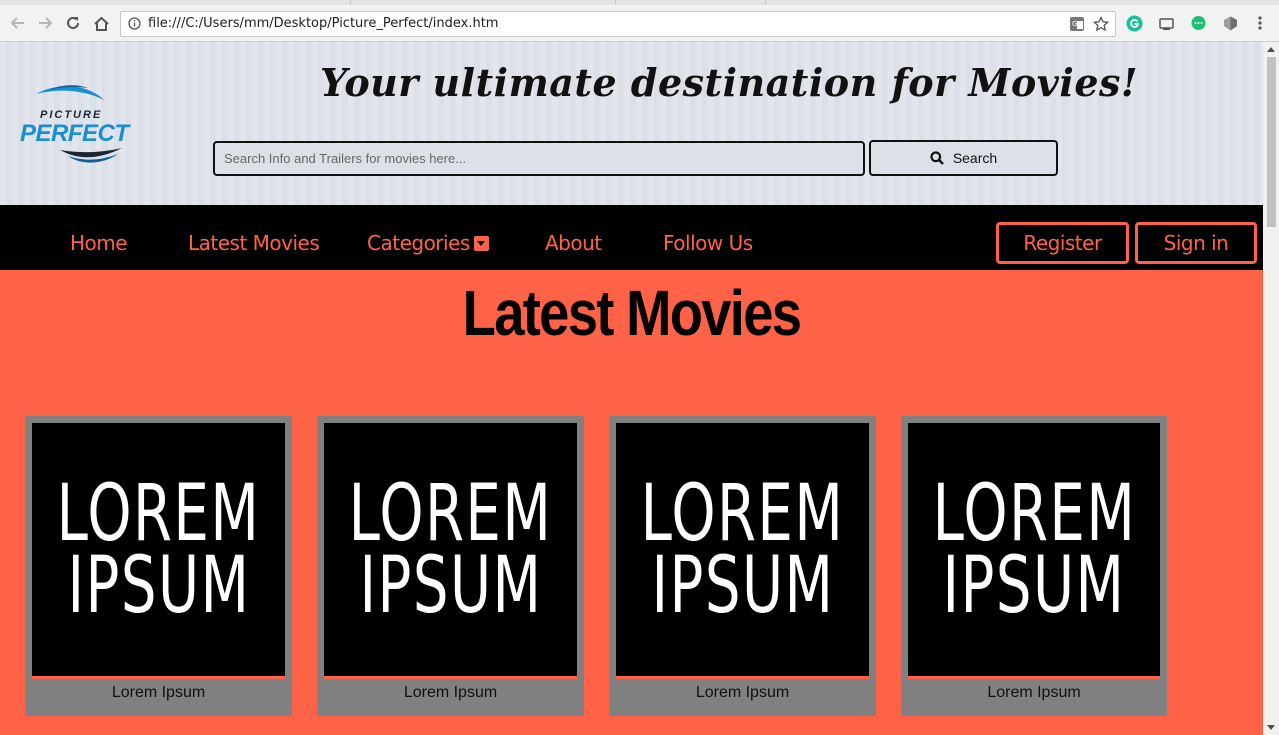  I want to click on grammarly-extension-icon, so click(1134, 23).